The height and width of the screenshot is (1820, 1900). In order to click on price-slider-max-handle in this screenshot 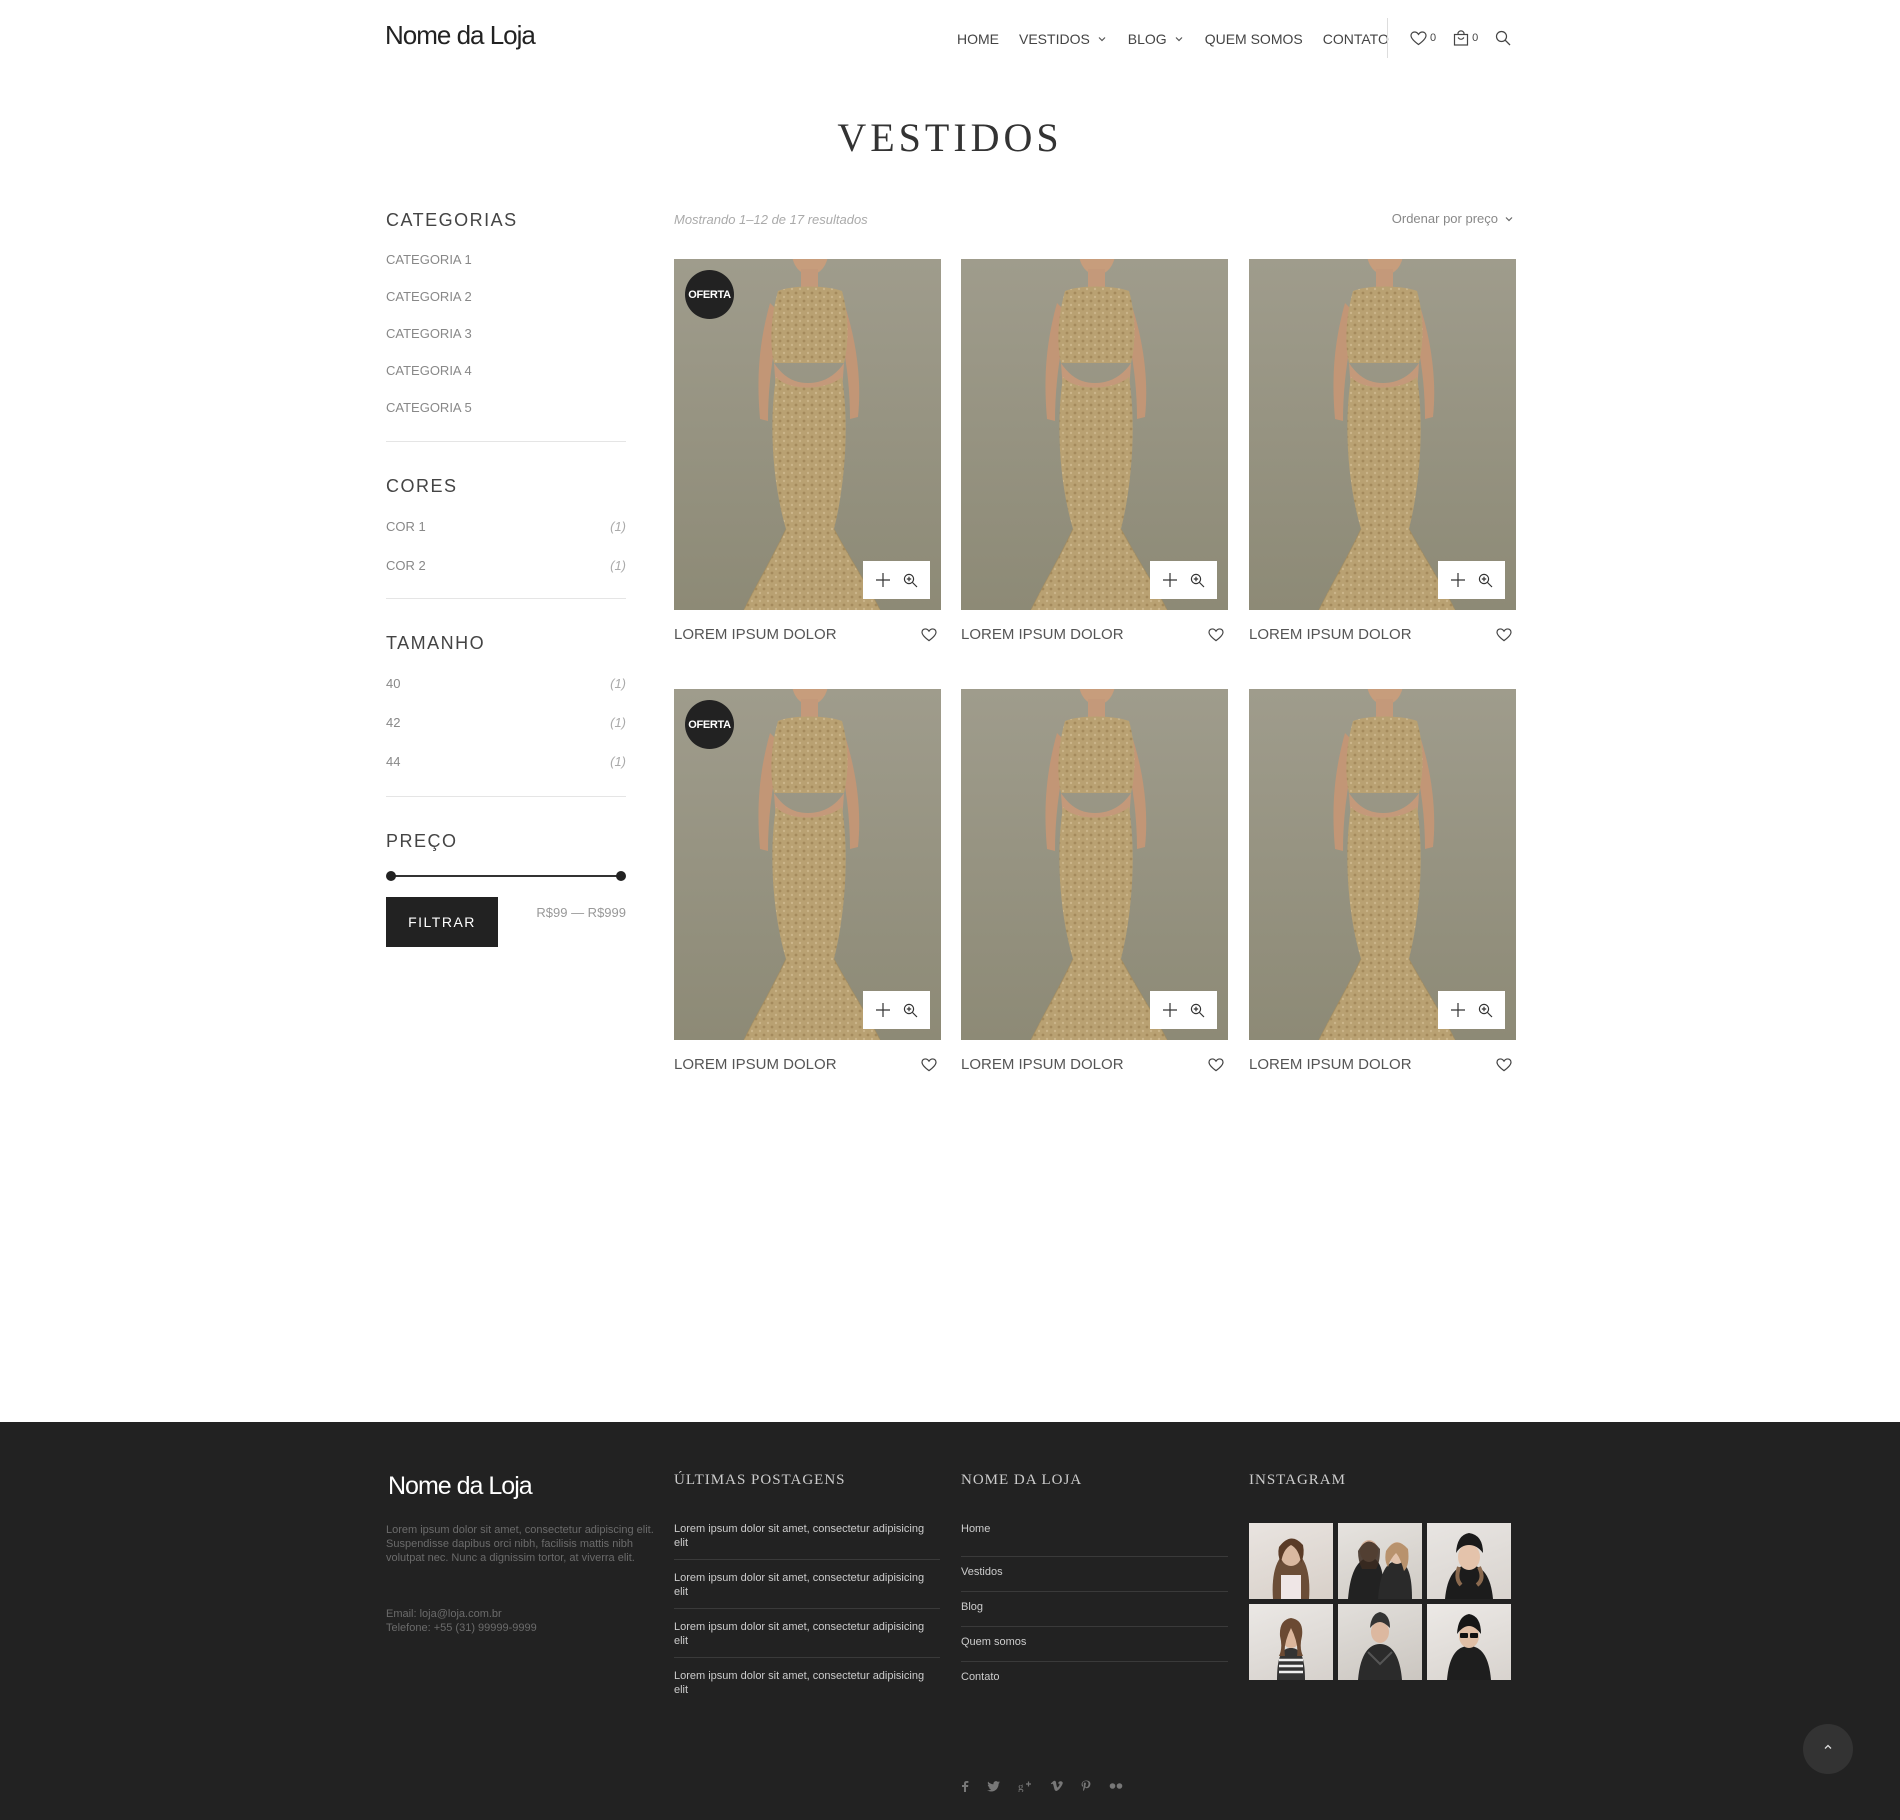, I will do `click(621, 876)`.